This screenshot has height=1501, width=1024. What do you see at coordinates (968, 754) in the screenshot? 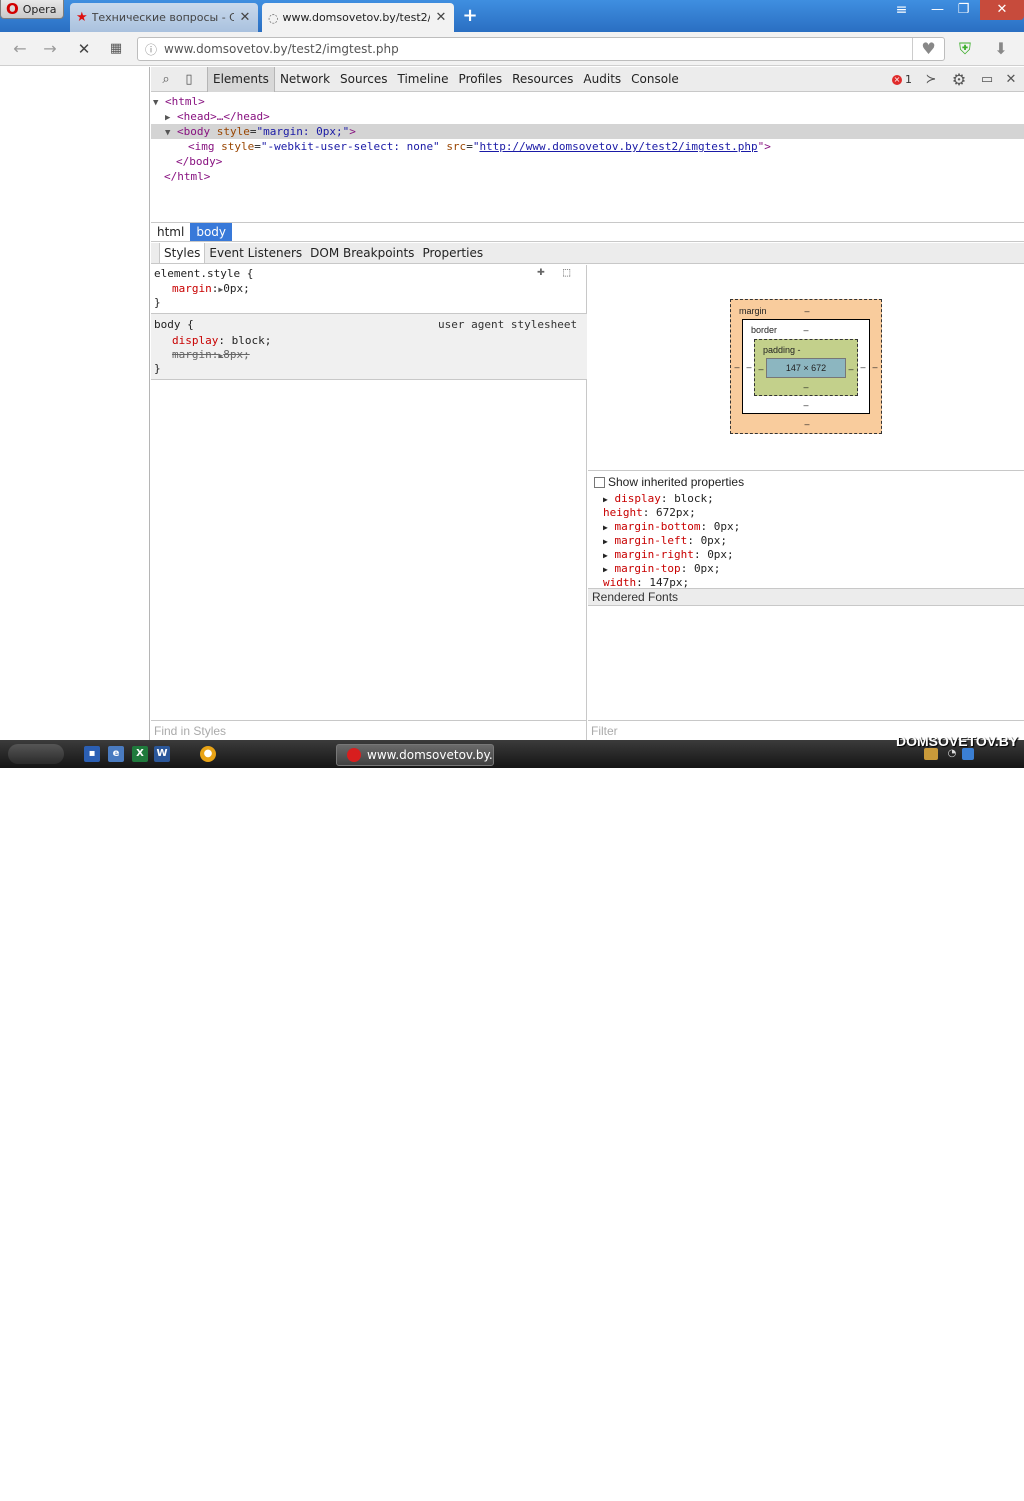
I see `tray-volume-icon` at bounding box center [968, 754].